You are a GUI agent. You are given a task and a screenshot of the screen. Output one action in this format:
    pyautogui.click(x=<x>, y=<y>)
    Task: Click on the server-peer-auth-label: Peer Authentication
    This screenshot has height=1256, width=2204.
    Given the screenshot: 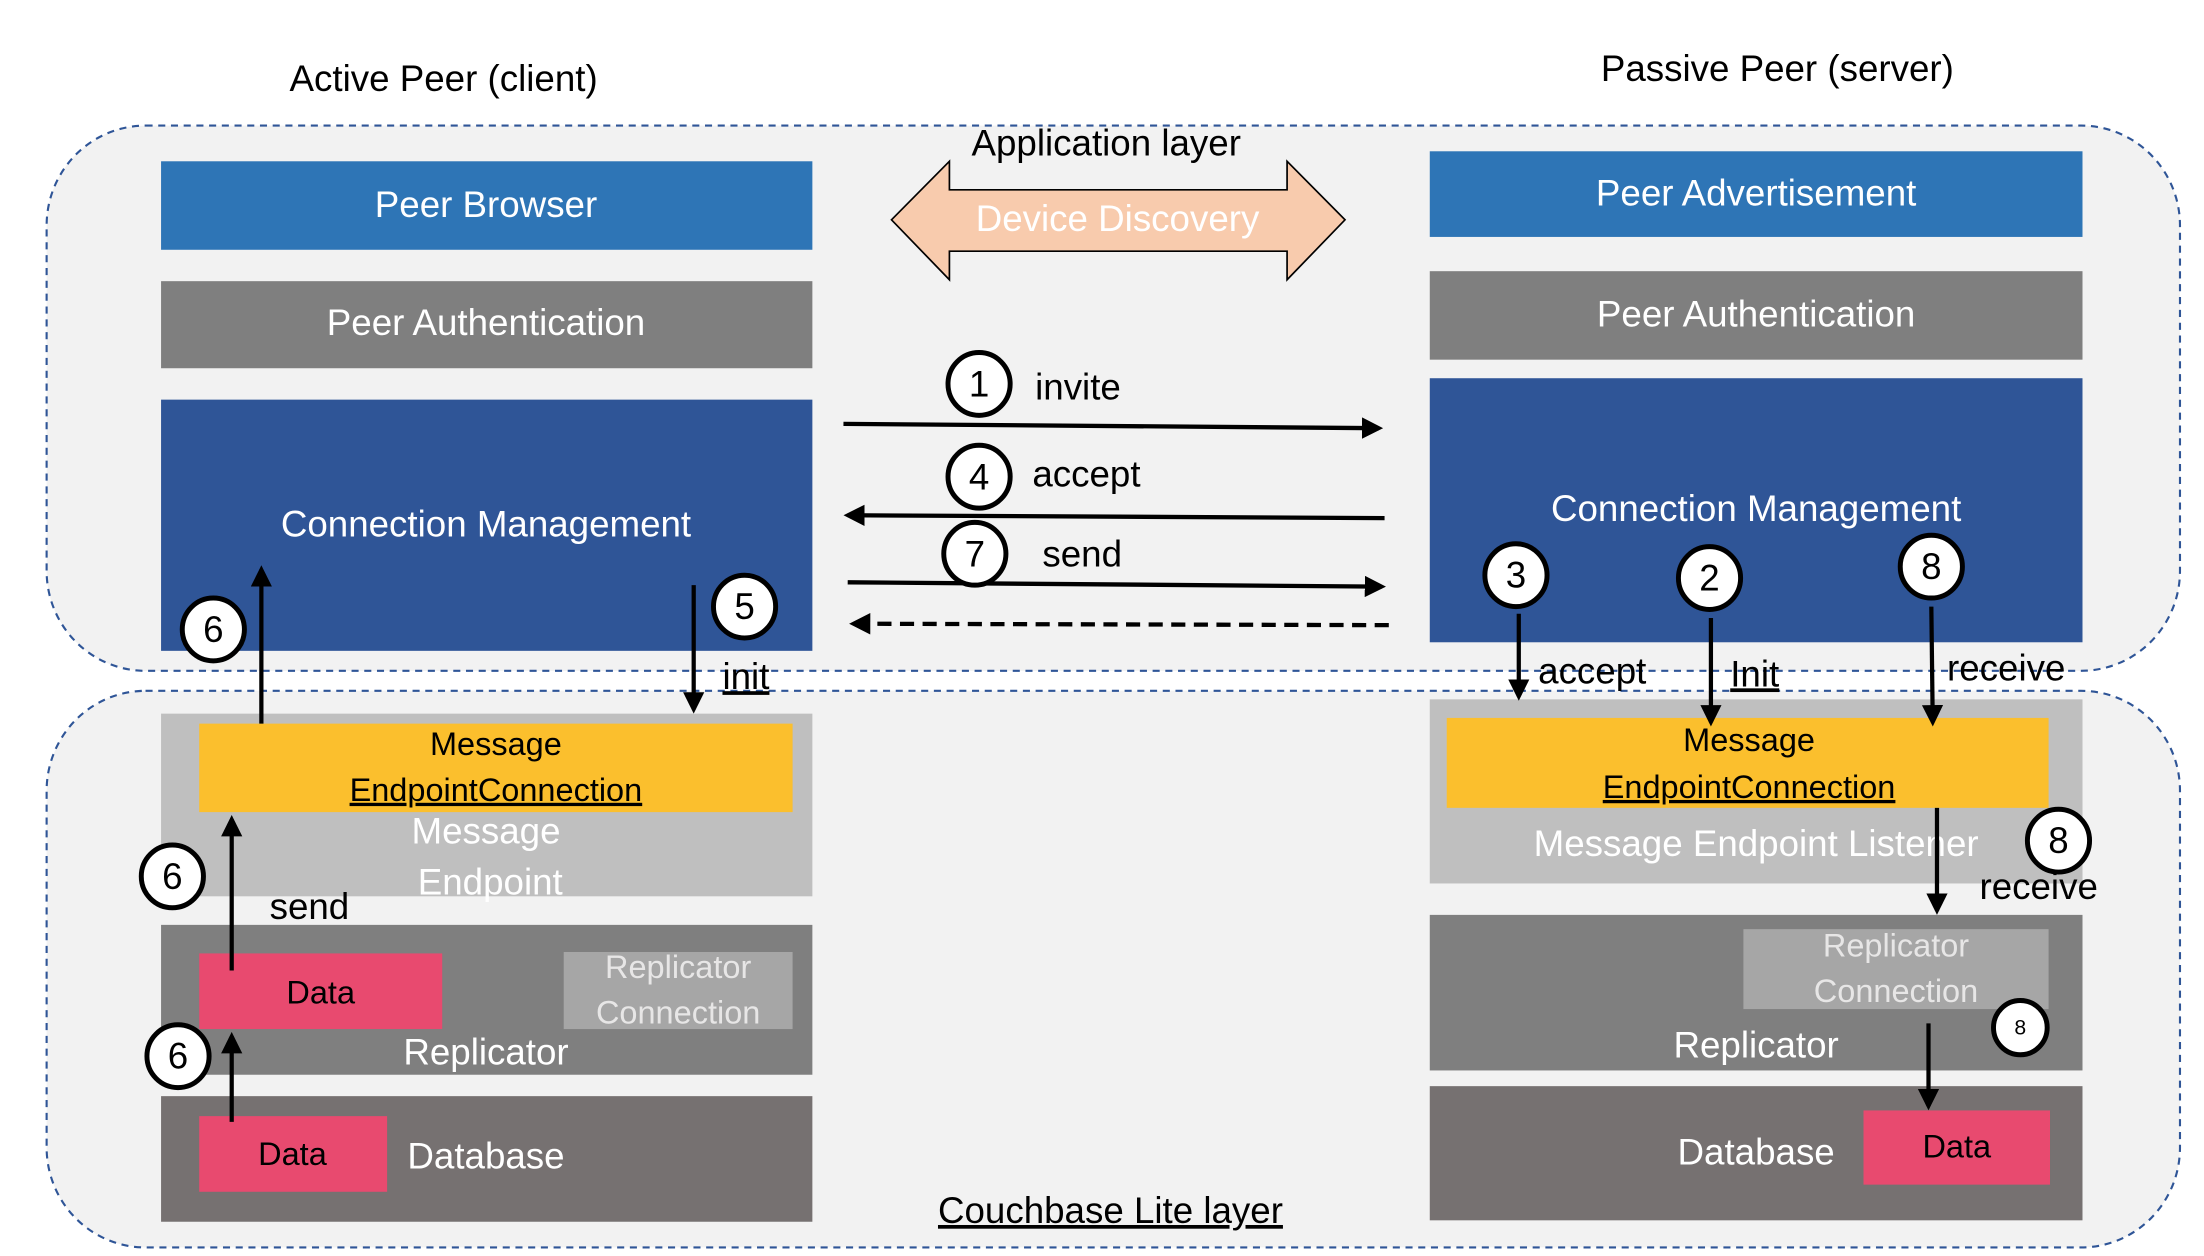 What is the action you would take?
    pyautogui.click(x=1756, y=313)
    